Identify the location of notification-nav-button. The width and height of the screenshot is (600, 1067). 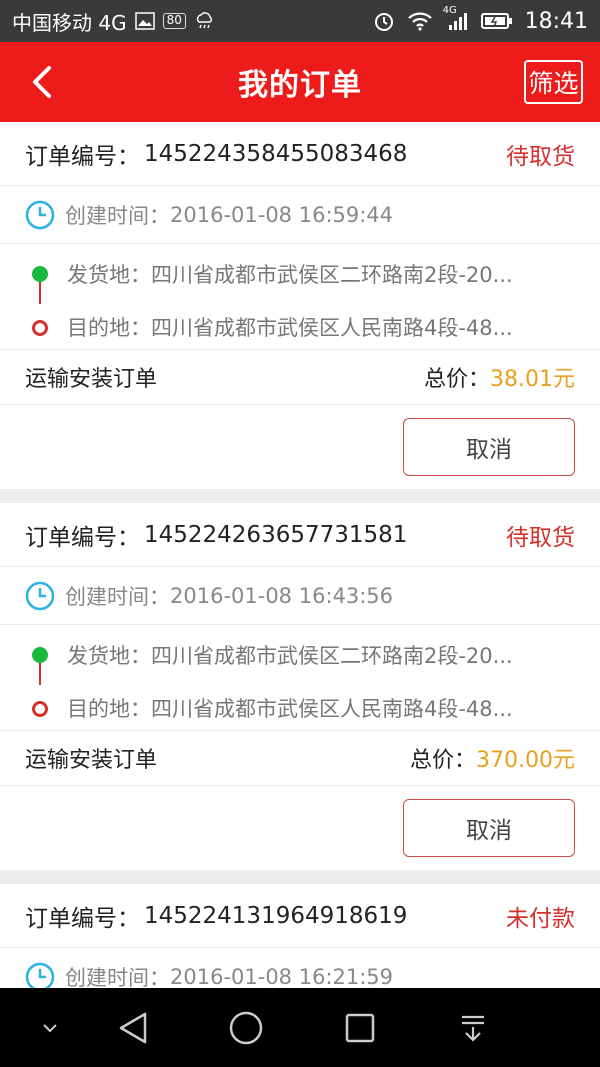
(473, 1028).